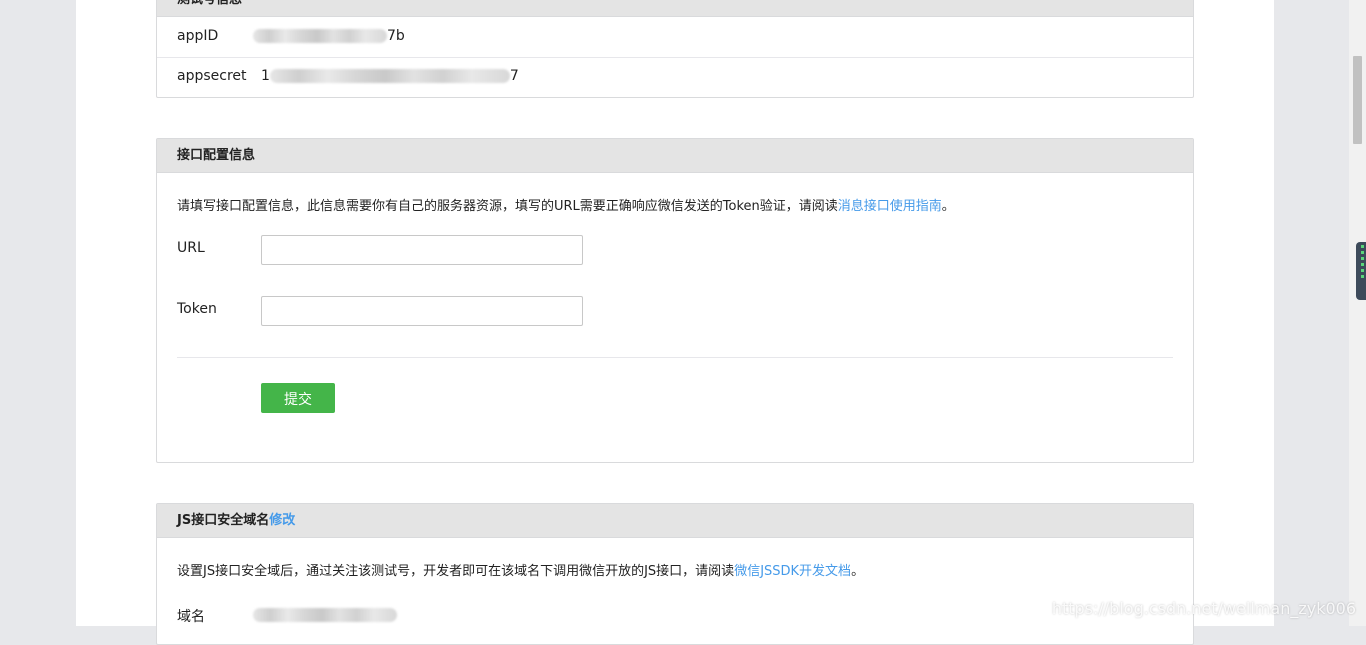 The height and width of the screenshot is (645, 1366). Describe the element at coordinates (948, 206) in the screenshot. I see `interface-config-desc-end: 。` at that location.